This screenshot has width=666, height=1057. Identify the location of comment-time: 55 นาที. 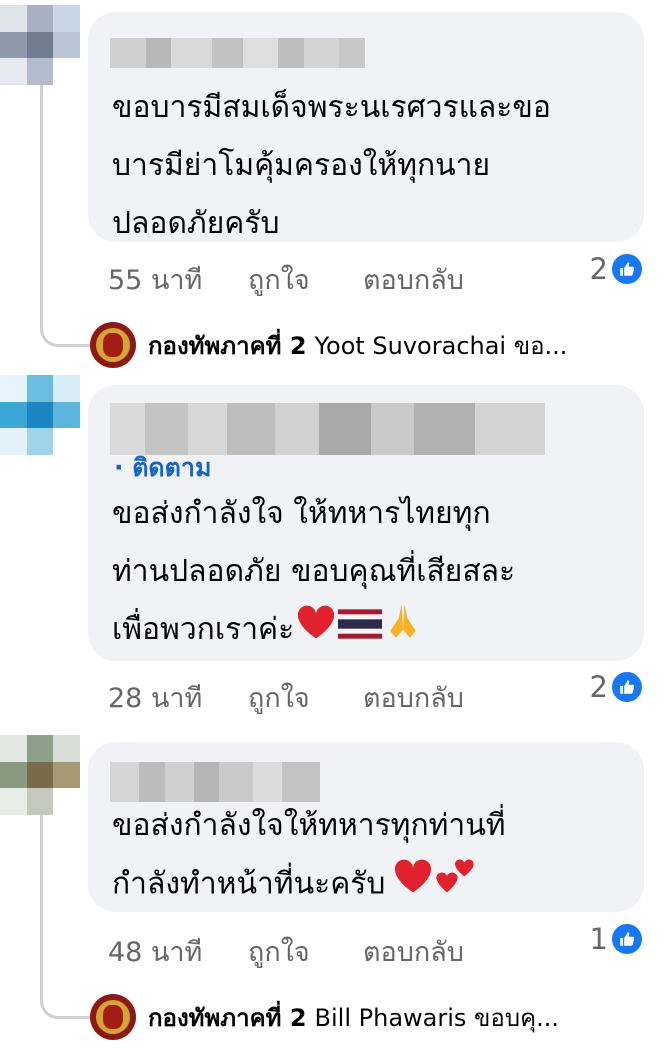
(178, 279).